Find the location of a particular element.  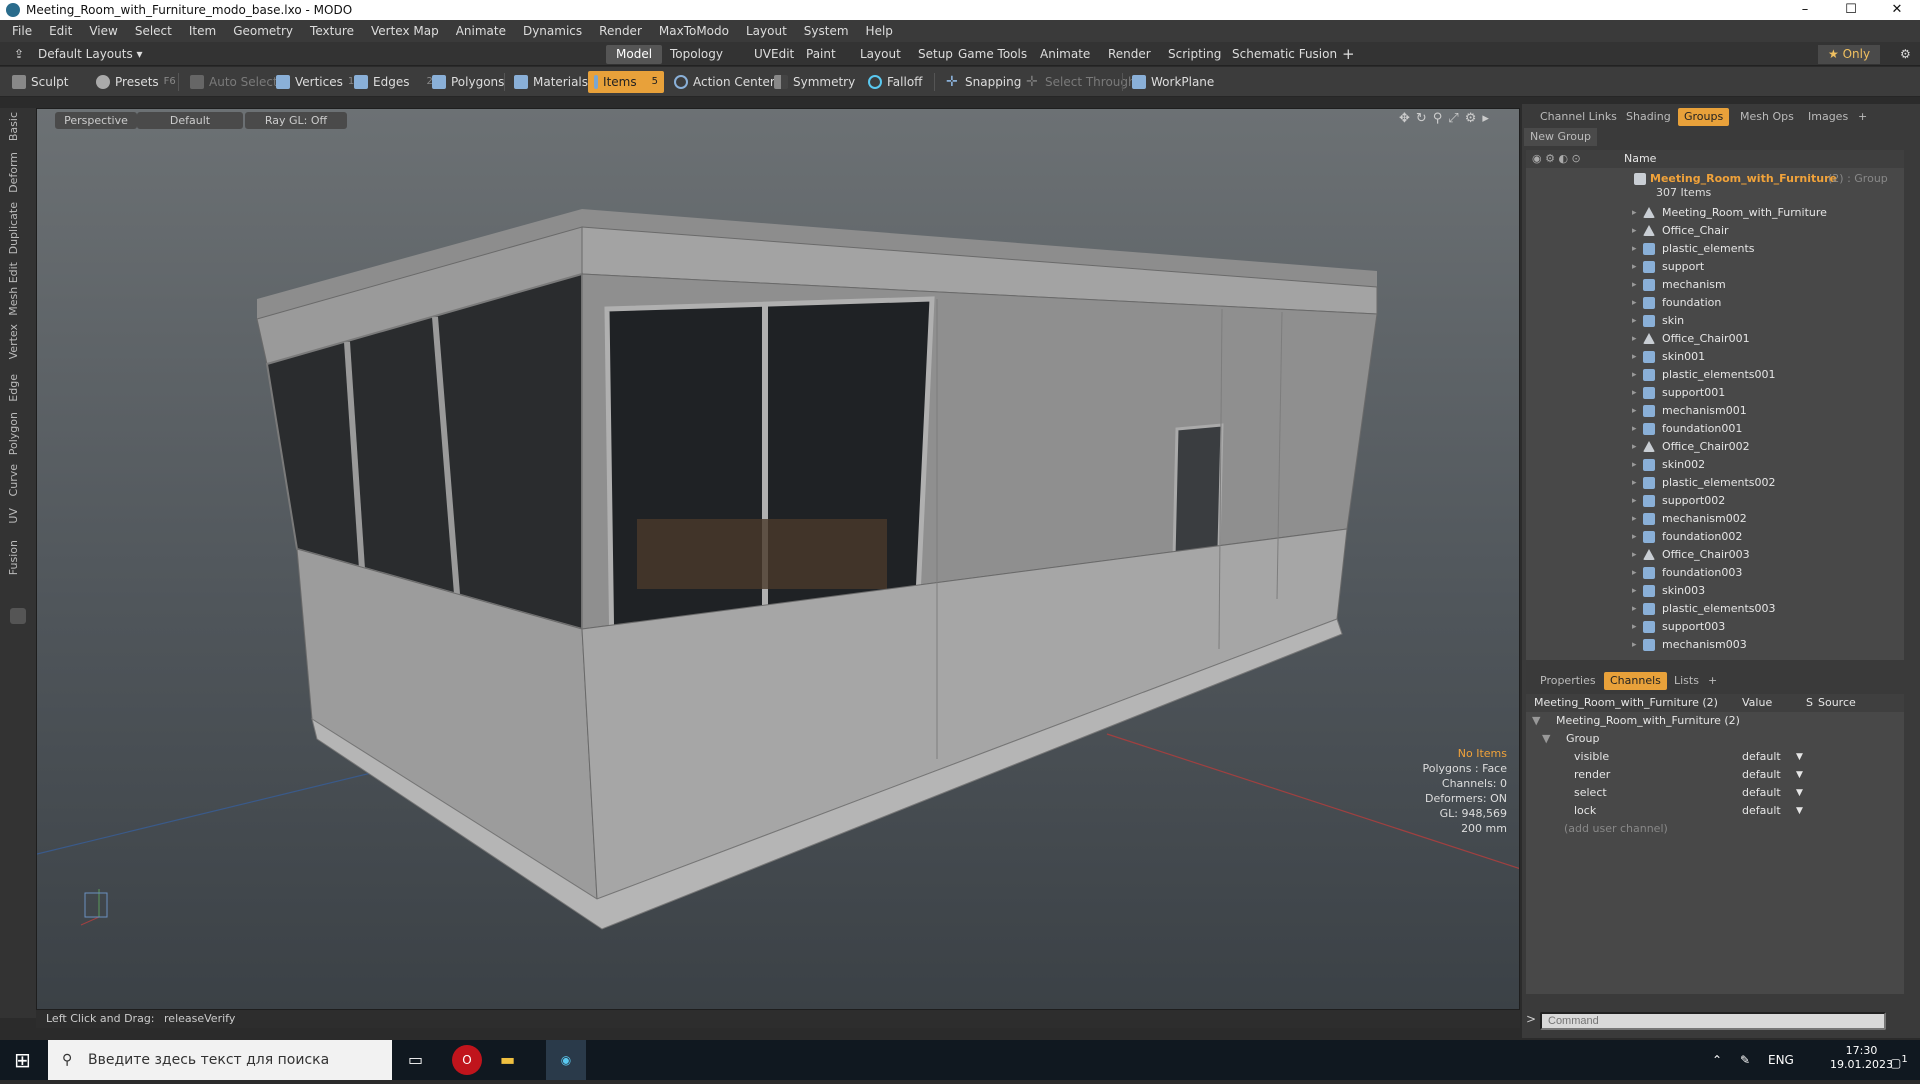

add-user-channel: (add user channel) is located at coordinates (1715, 829).